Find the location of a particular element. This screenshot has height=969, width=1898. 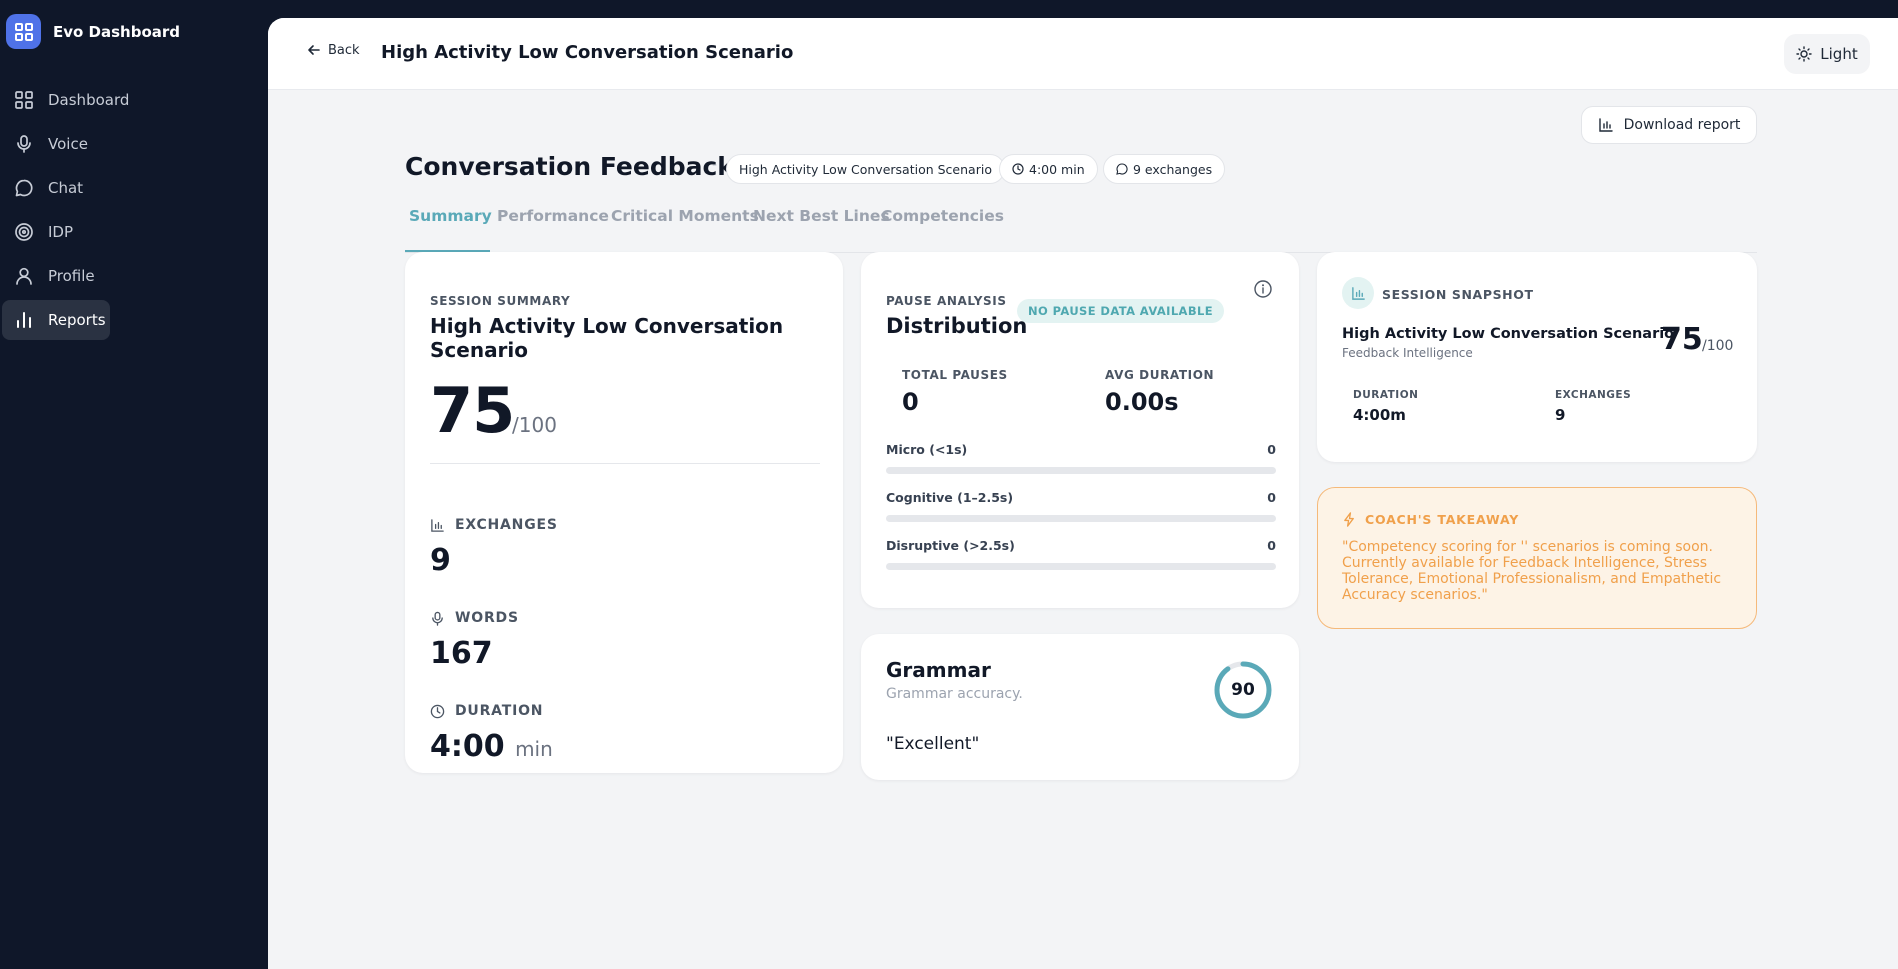

back-button: Back is located at coordinates (333, 50).